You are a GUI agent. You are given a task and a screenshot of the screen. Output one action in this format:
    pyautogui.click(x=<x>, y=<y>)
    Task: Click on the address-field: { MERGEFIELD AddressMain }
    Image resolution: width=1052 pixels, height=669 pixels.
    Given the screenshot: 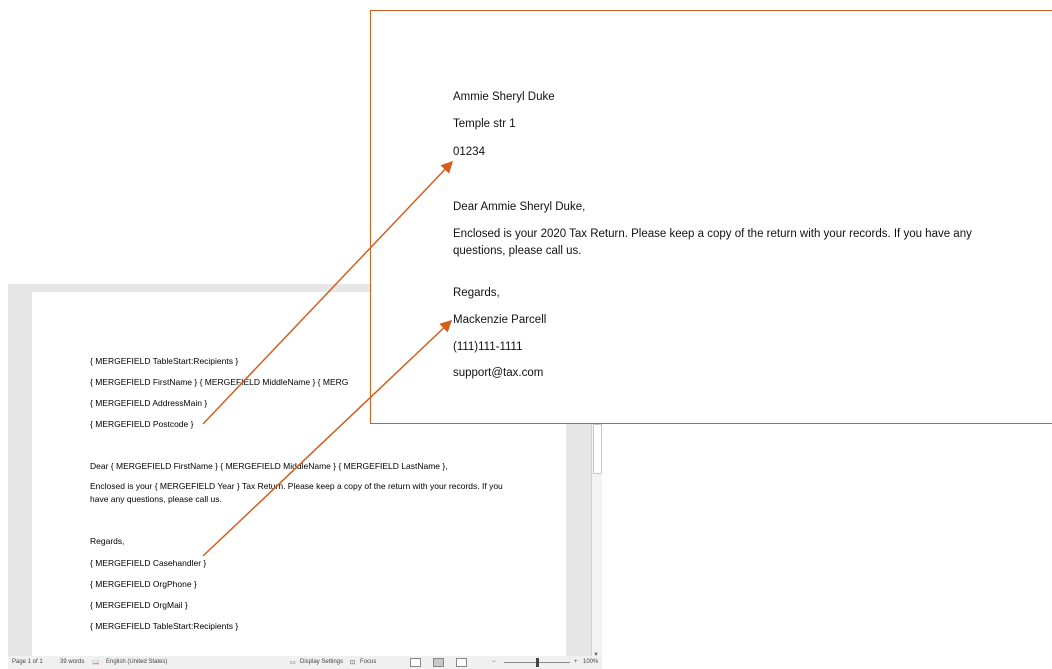 What is the action you would take?
    pyautogui.click(x=148, y=403)
    